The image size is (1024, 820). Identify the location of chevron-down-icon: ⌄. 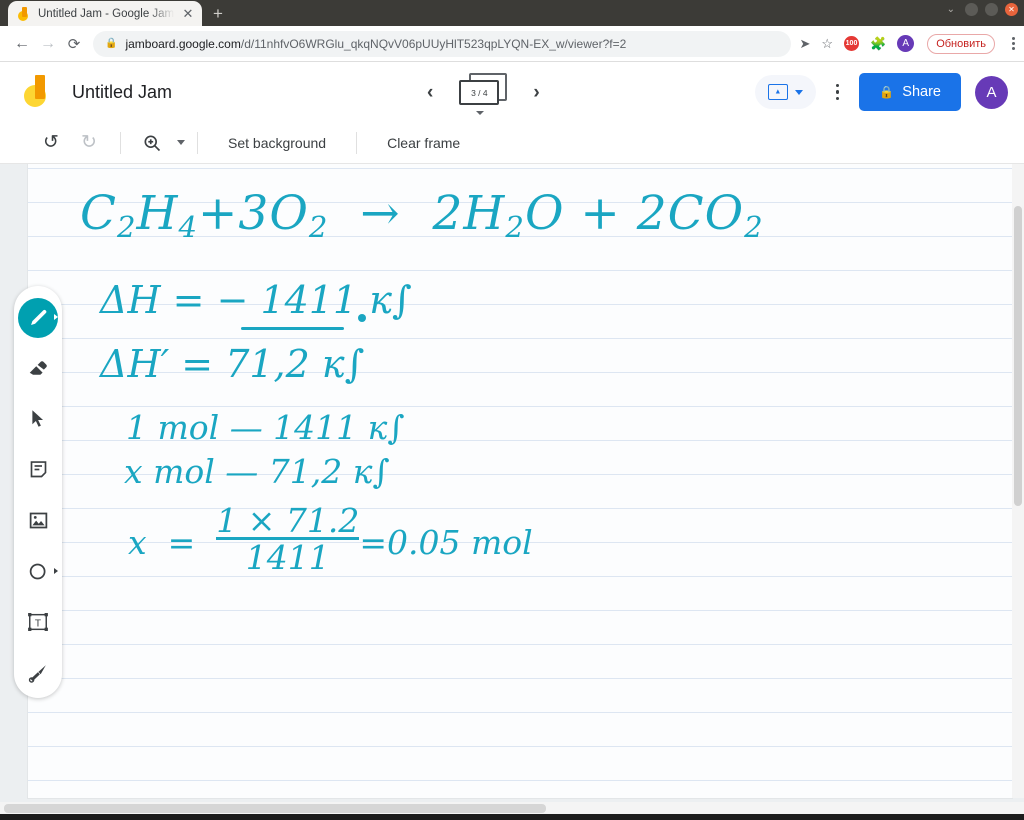
(951, 9).